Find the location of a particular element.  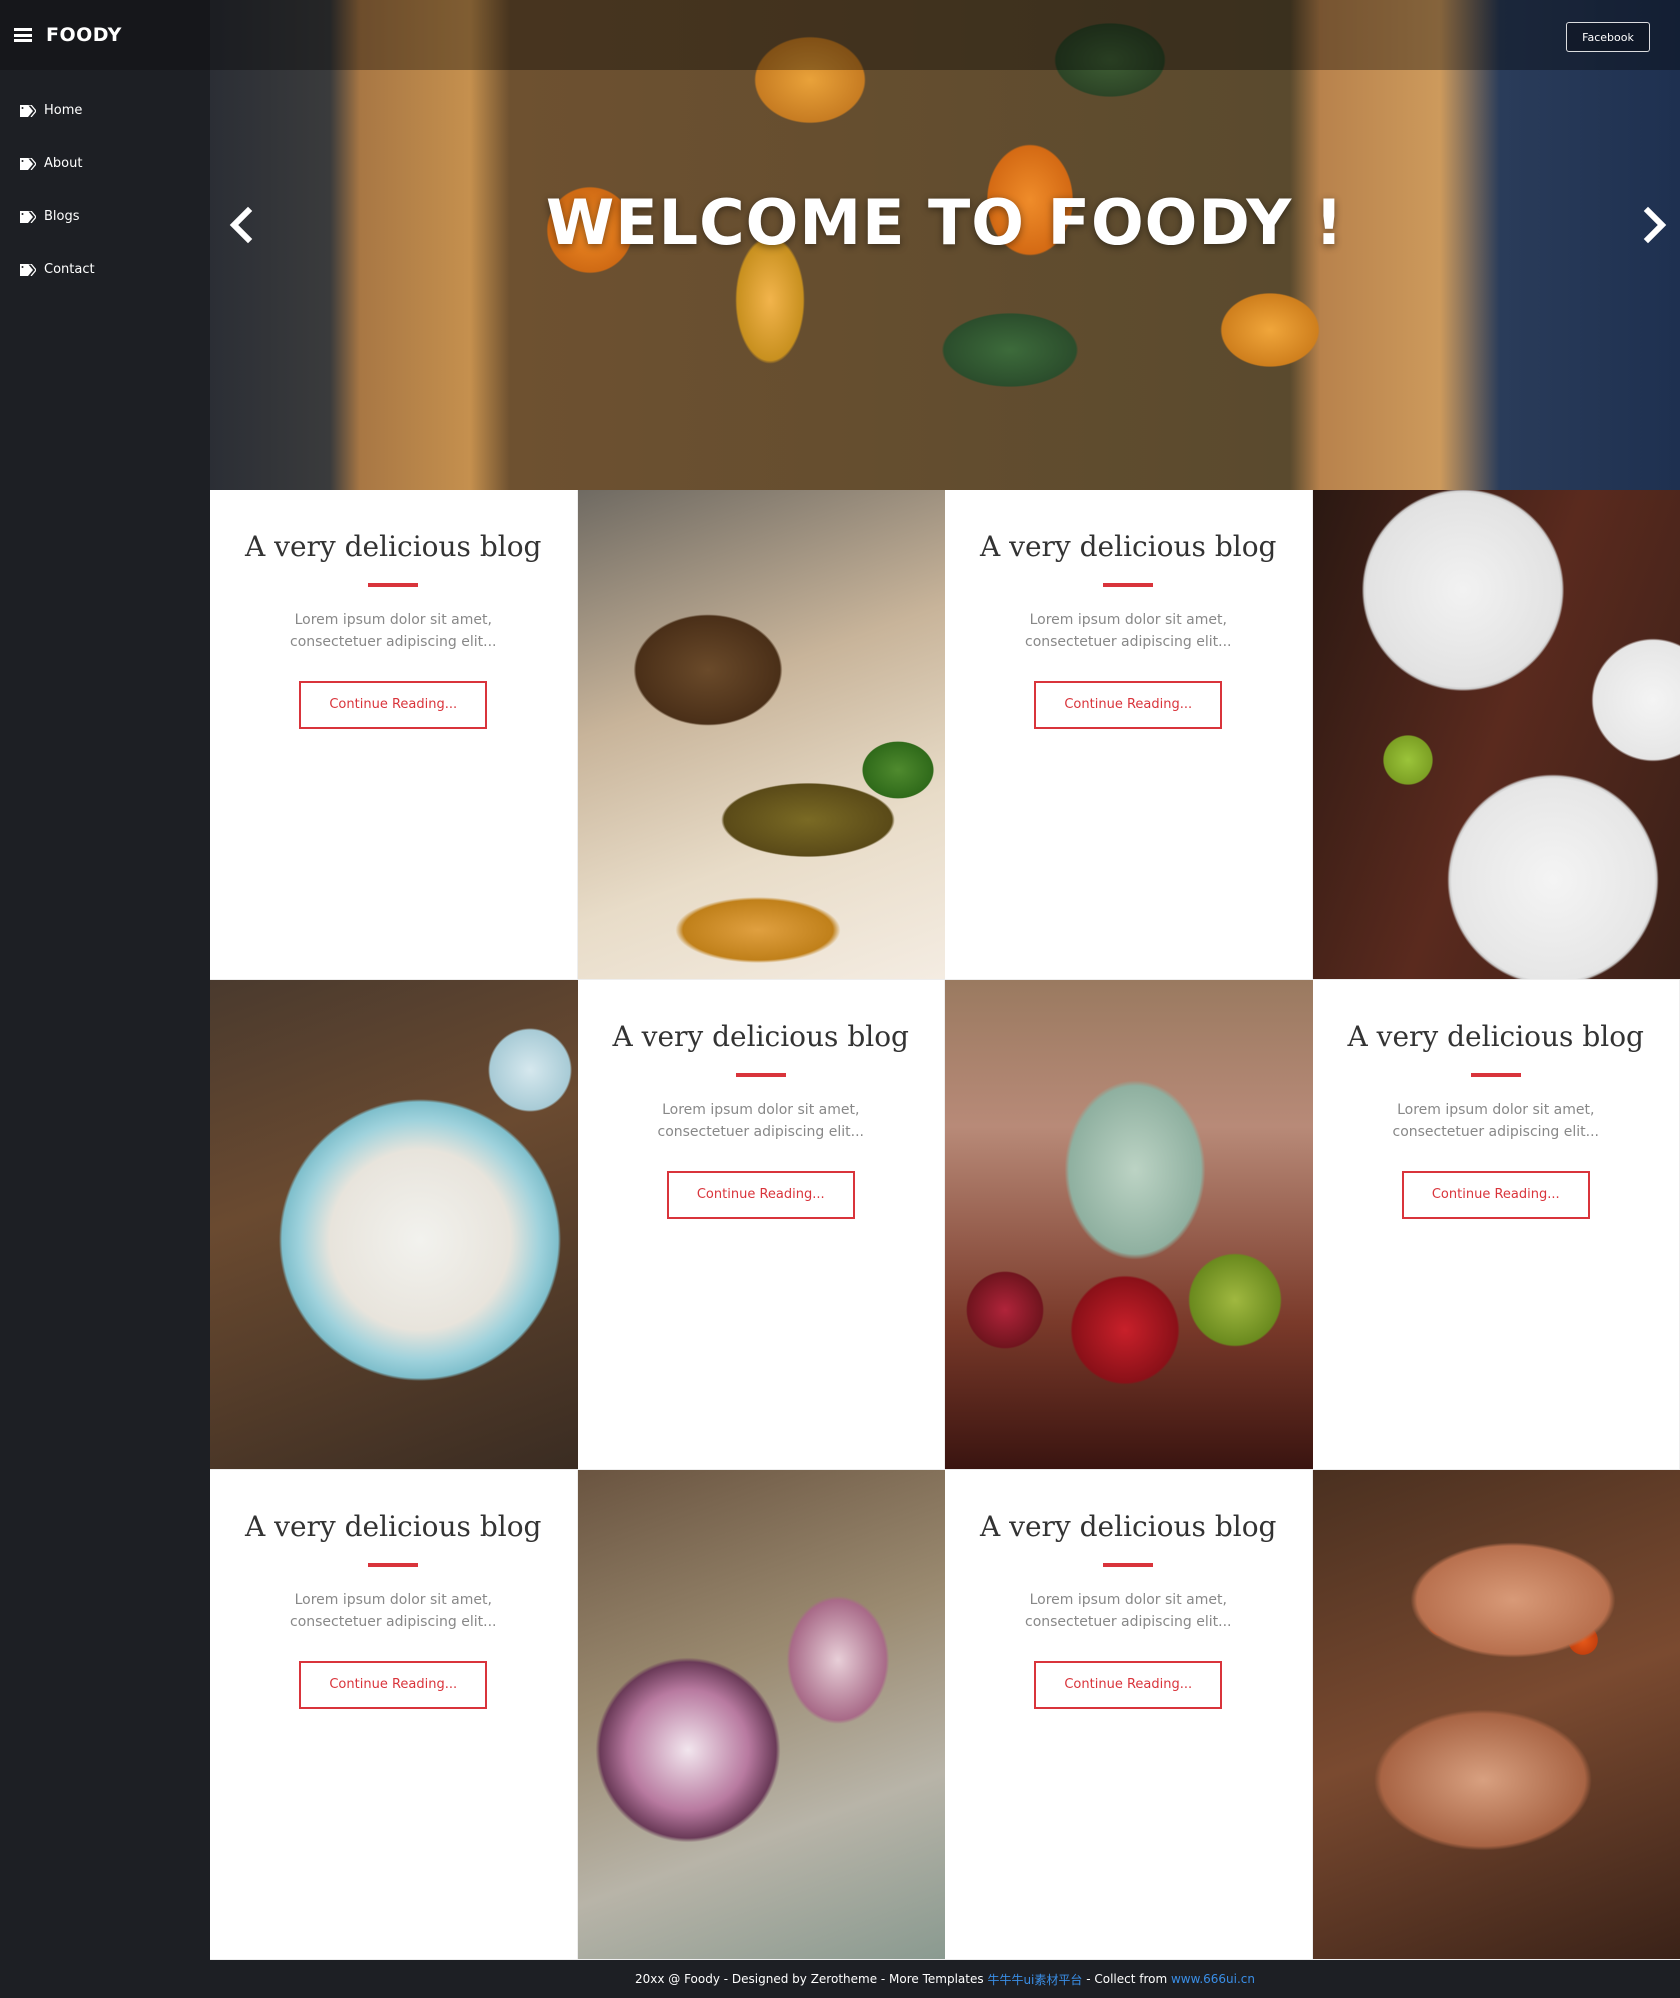

food-photo-steak is located at coordinates (761, 735).